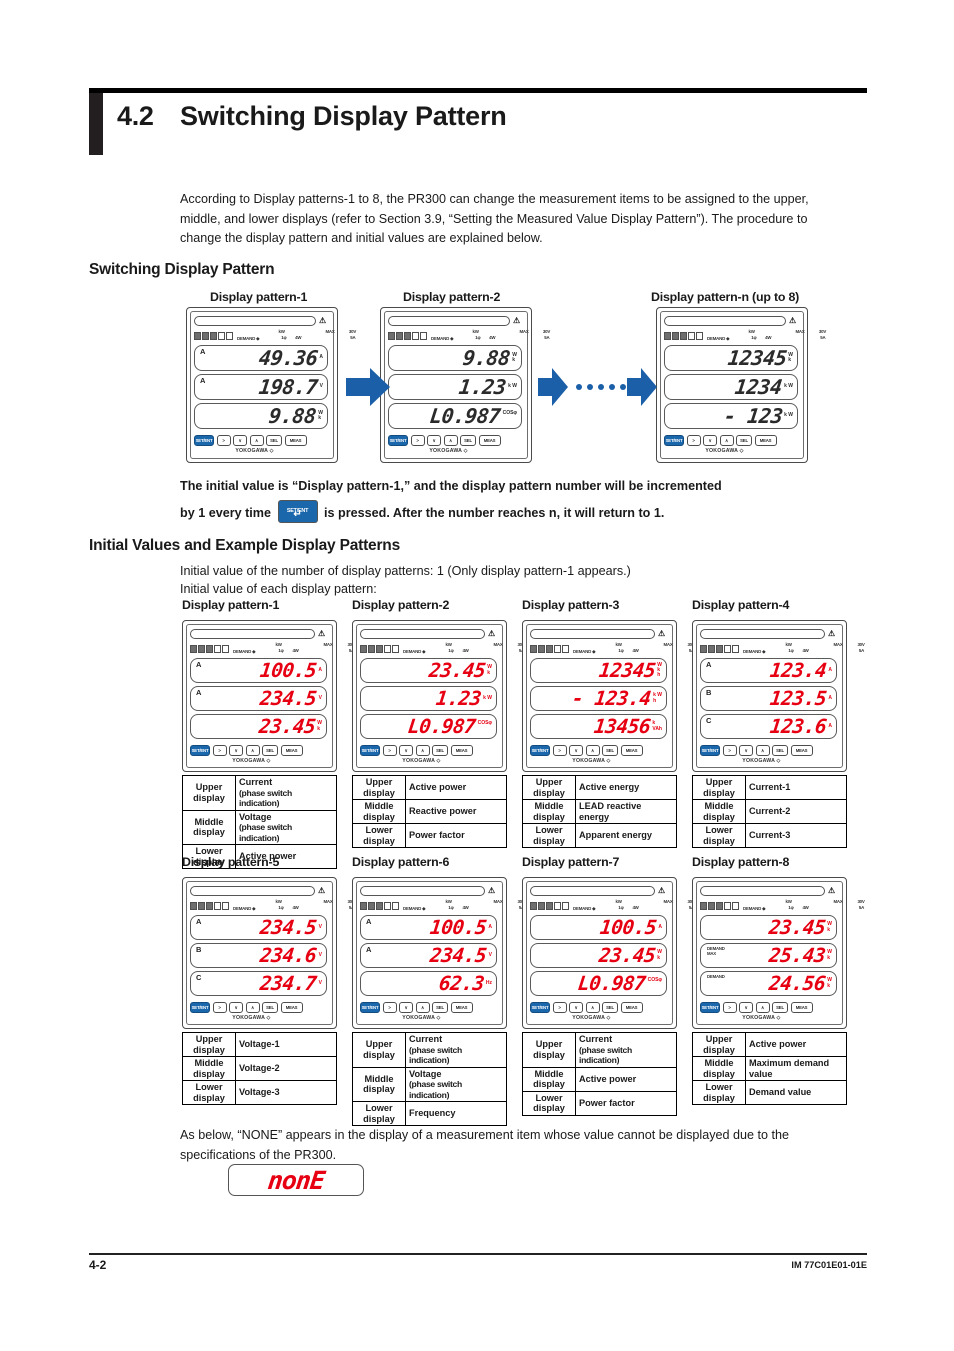 The width and height of the screenshot is (954, 1351). What do you see at coordinates (861, 644) in the screenshot?
I see `indicator-volt: 30V` at bounding box center [861, 644].